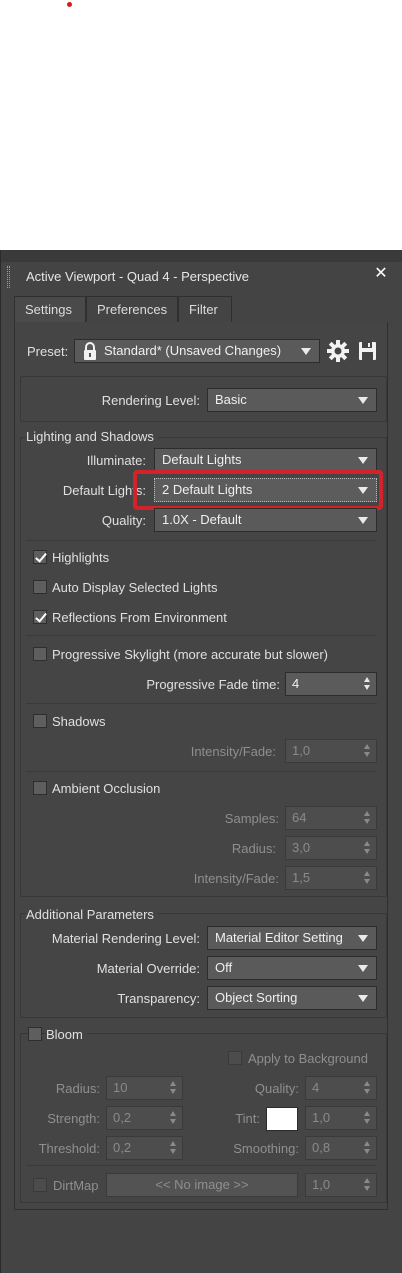 The image size is (402, 1273). What do you see at coordinates (331, 848) in the screenshot?
I see `ao-radius-spinner: 3,0` at bounding box center [331, 848].